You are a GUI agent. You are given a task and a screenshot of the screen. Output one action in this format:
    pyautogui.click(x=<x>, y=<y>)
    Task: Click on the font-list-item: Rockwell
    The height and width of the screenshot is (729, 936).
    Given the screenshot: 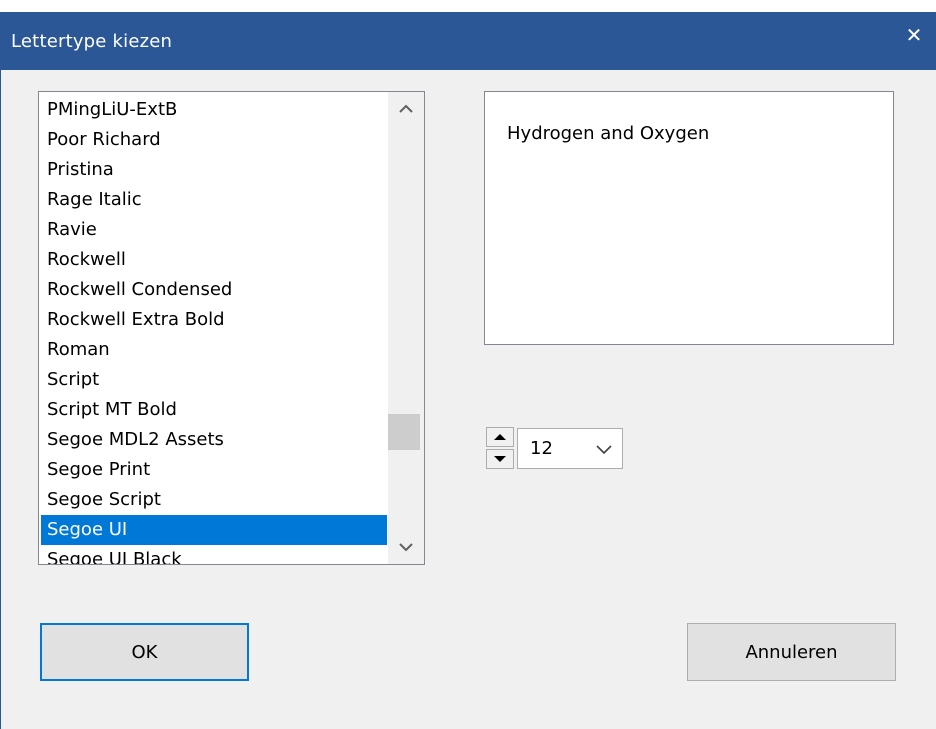 What is the action you would take?
    pyautogui.click(x=214, y=260)
    